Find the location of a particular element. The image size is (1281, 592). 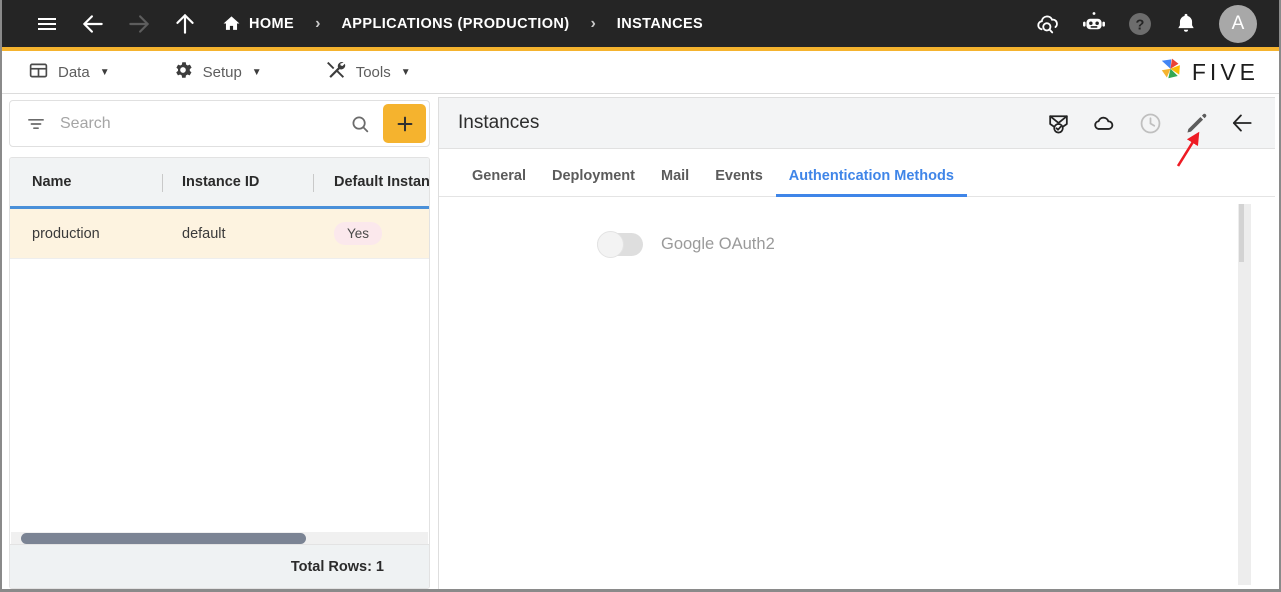

detail-header: Instances is located at coordinates (857, 123).